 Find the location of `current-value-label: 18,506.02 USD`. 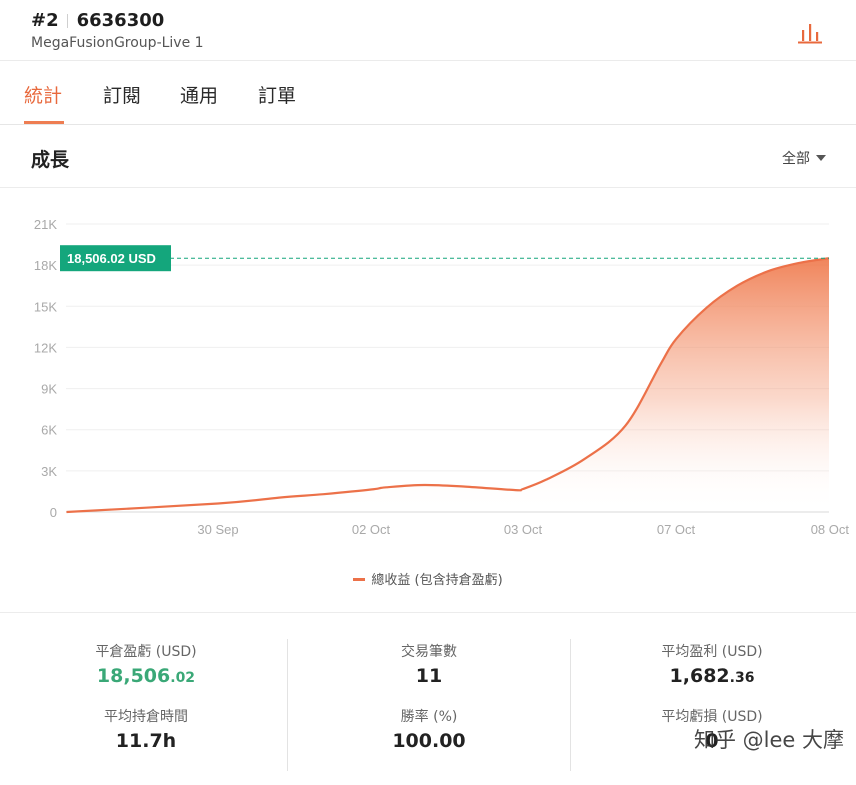

current-value-label: 18,506.02 USD is located at coordinates (111, 258).